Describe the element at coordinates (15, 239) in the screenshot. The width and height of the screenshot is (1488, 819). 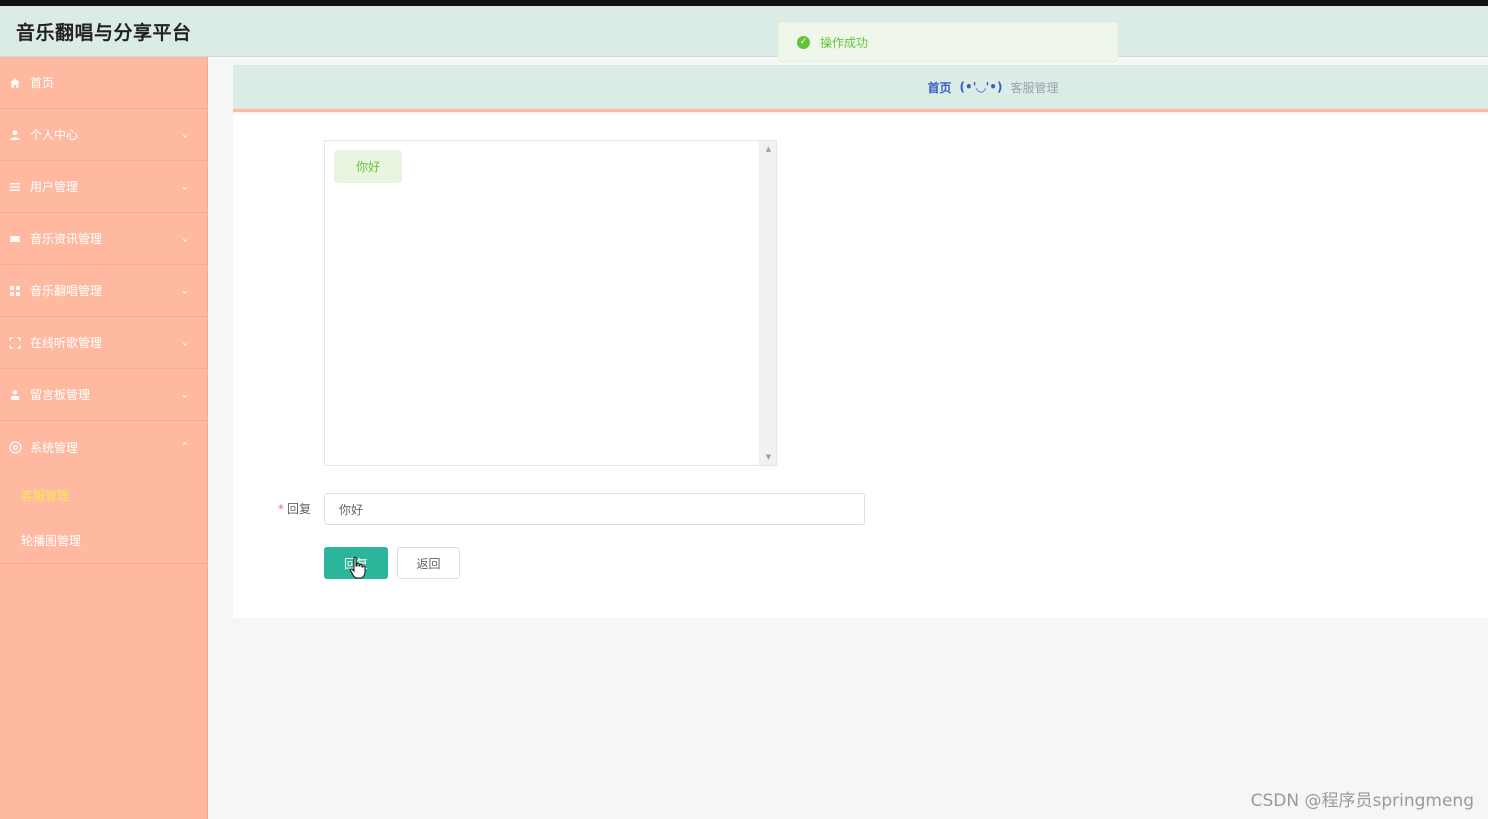
I see `ticket-icon` at that location.